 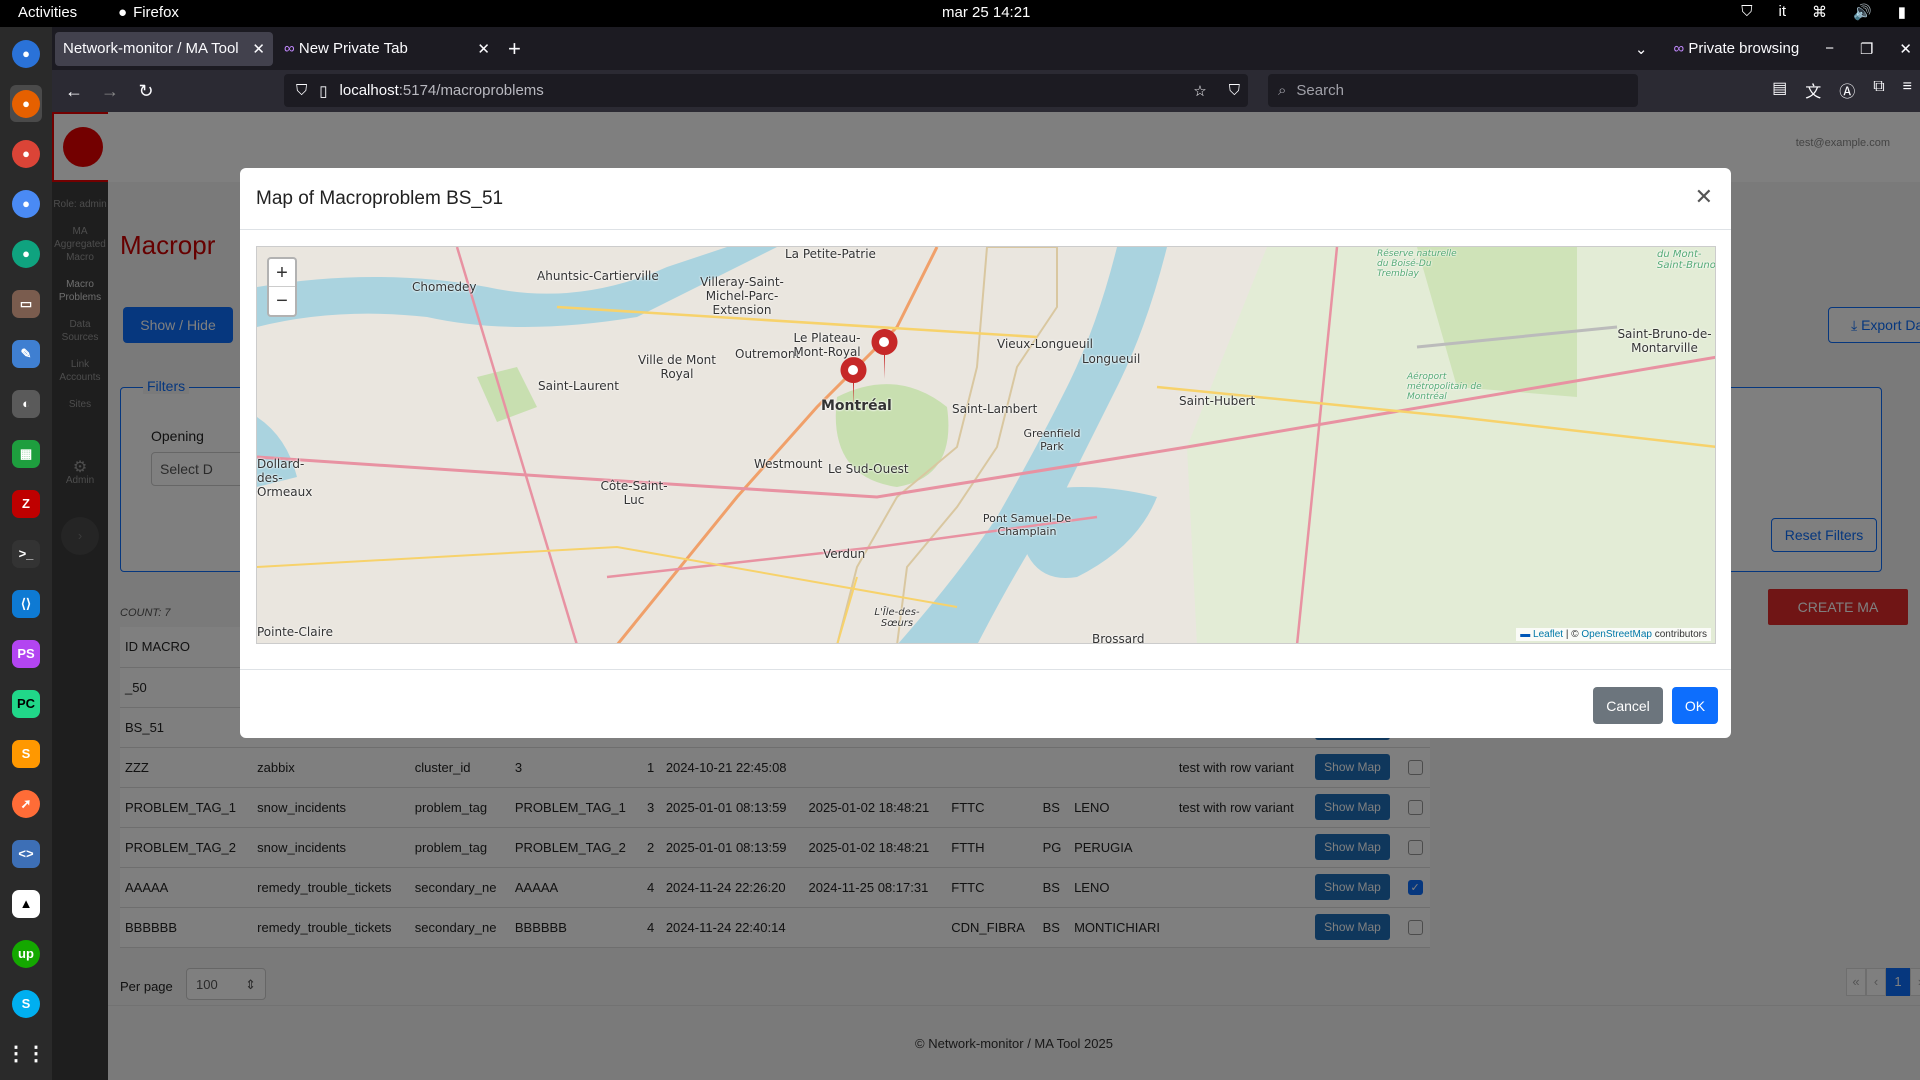 What do you see at coordinates (897, 618) in the screenshot?
I see `map-label: L'Île-des-Sœurs` at bounding box center [897, 618].